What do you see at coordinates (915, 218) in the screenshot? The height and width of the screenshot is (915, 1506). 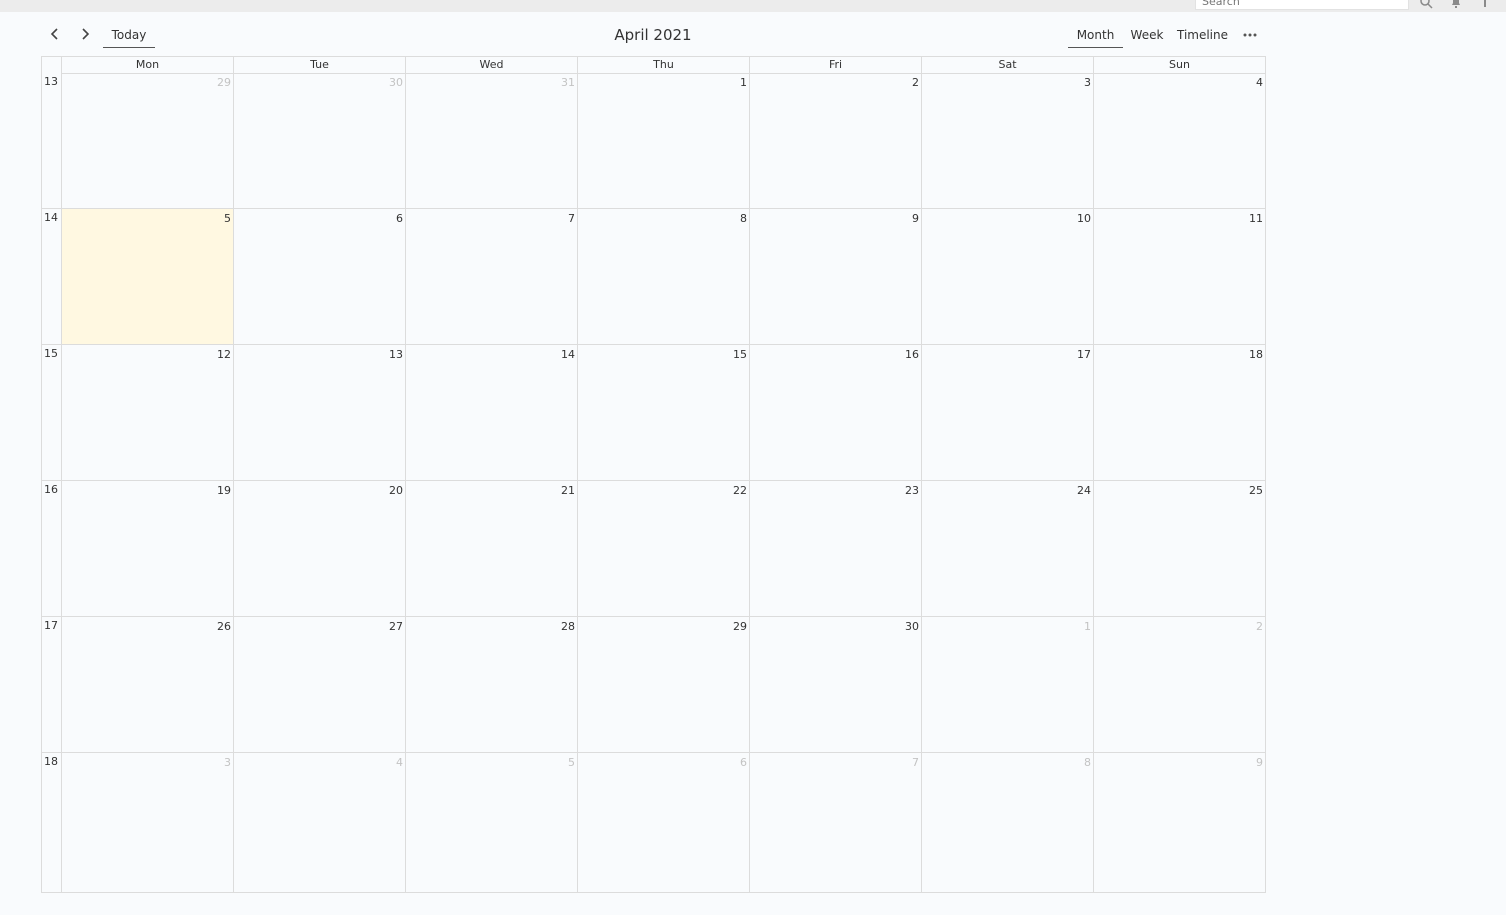 I see `day-number: 9` at bounding box center [915, 218].